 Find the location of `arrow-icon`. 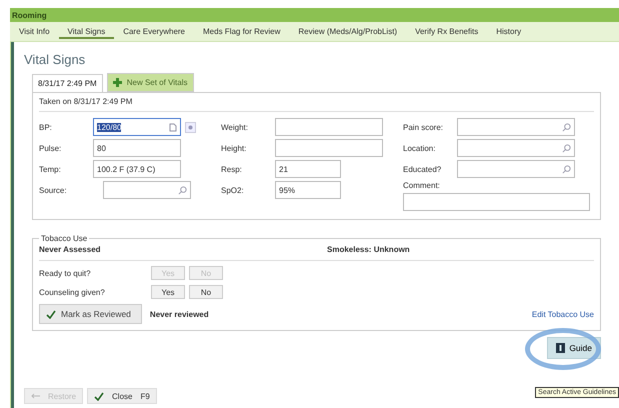

arrow-icon is located at coordinates (35, 396).